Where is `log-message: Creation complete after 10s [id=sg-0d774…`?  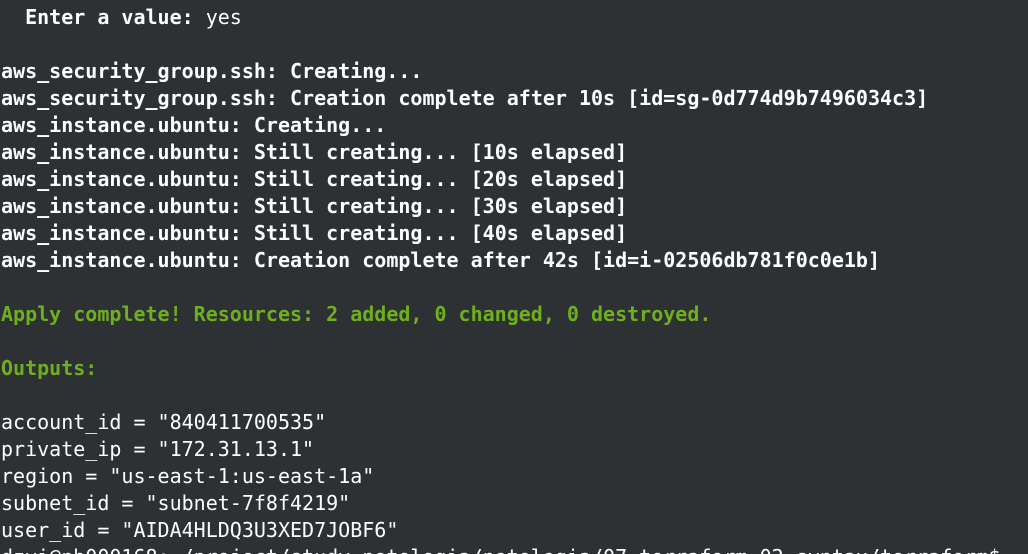
log-message: Creation complete after 10s [id=sg-0d774… is located at coordinates (603, 98).